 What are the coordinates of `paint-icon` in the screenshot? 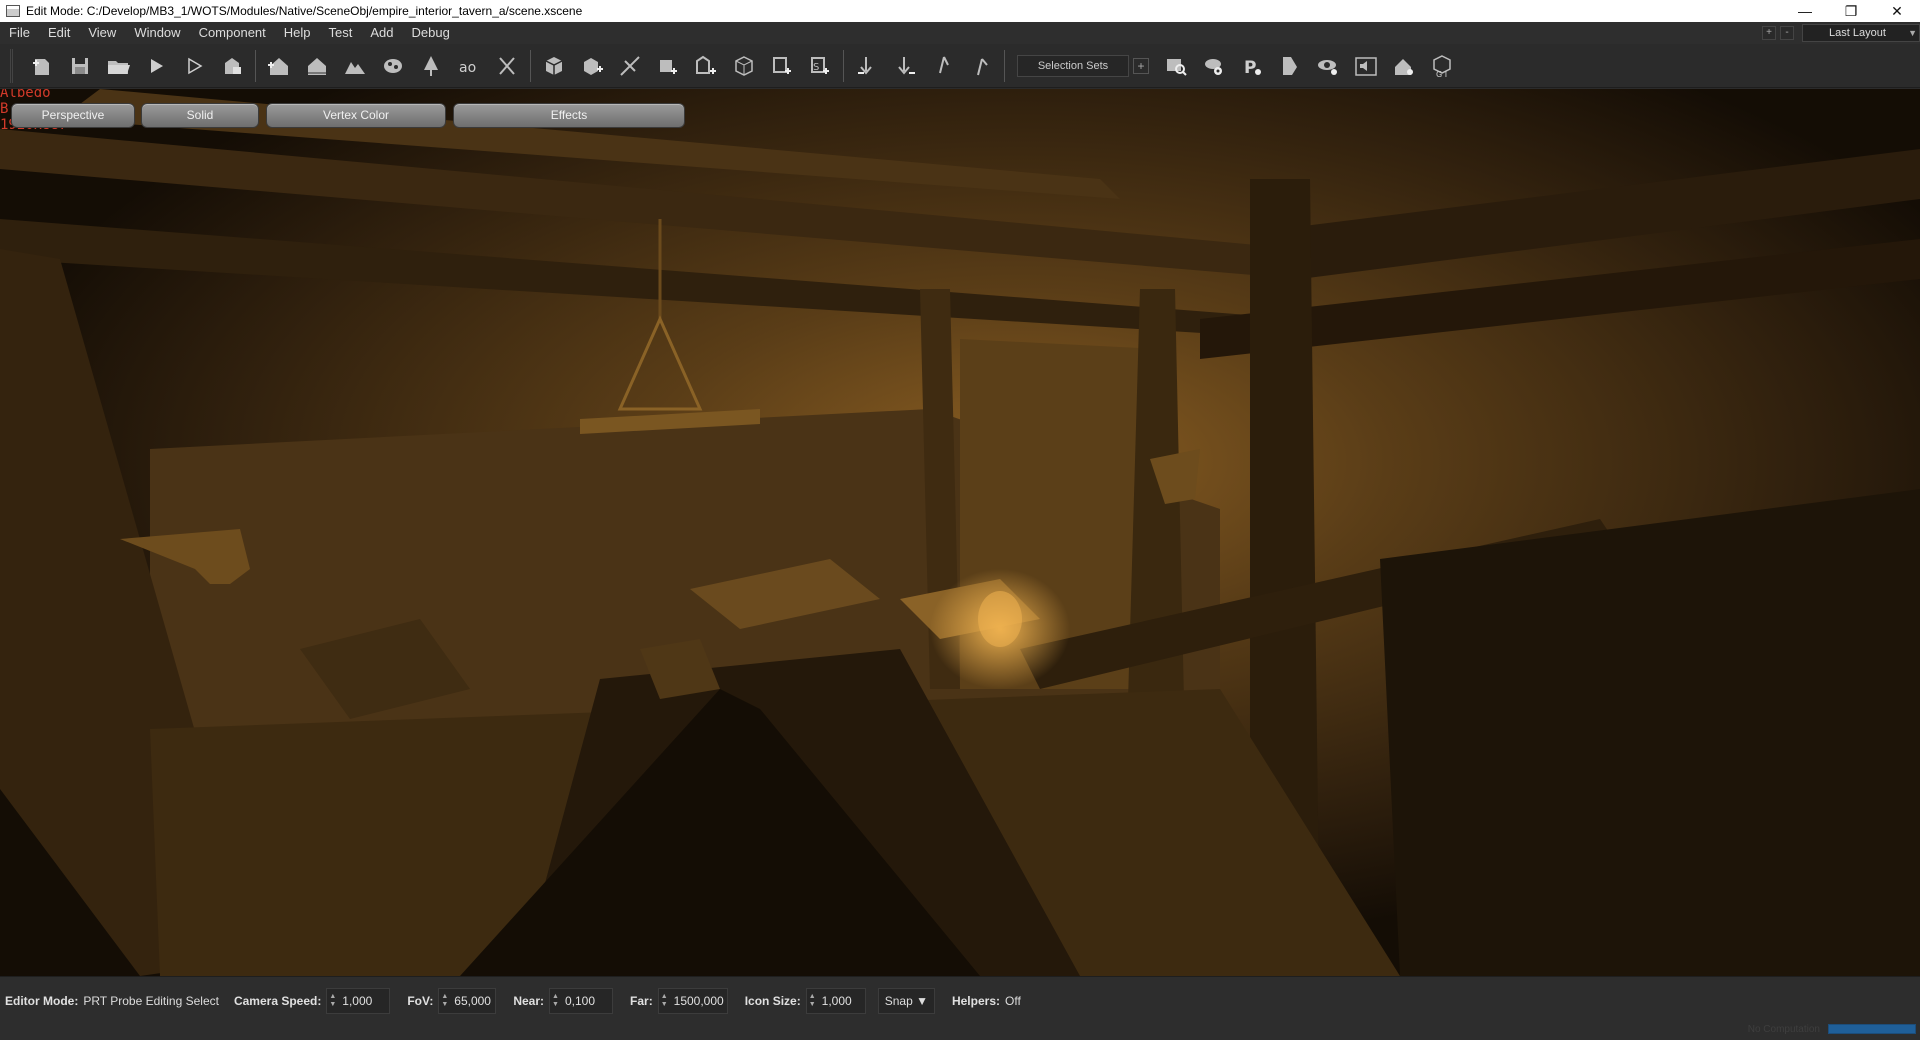 It's located at (393, 66).